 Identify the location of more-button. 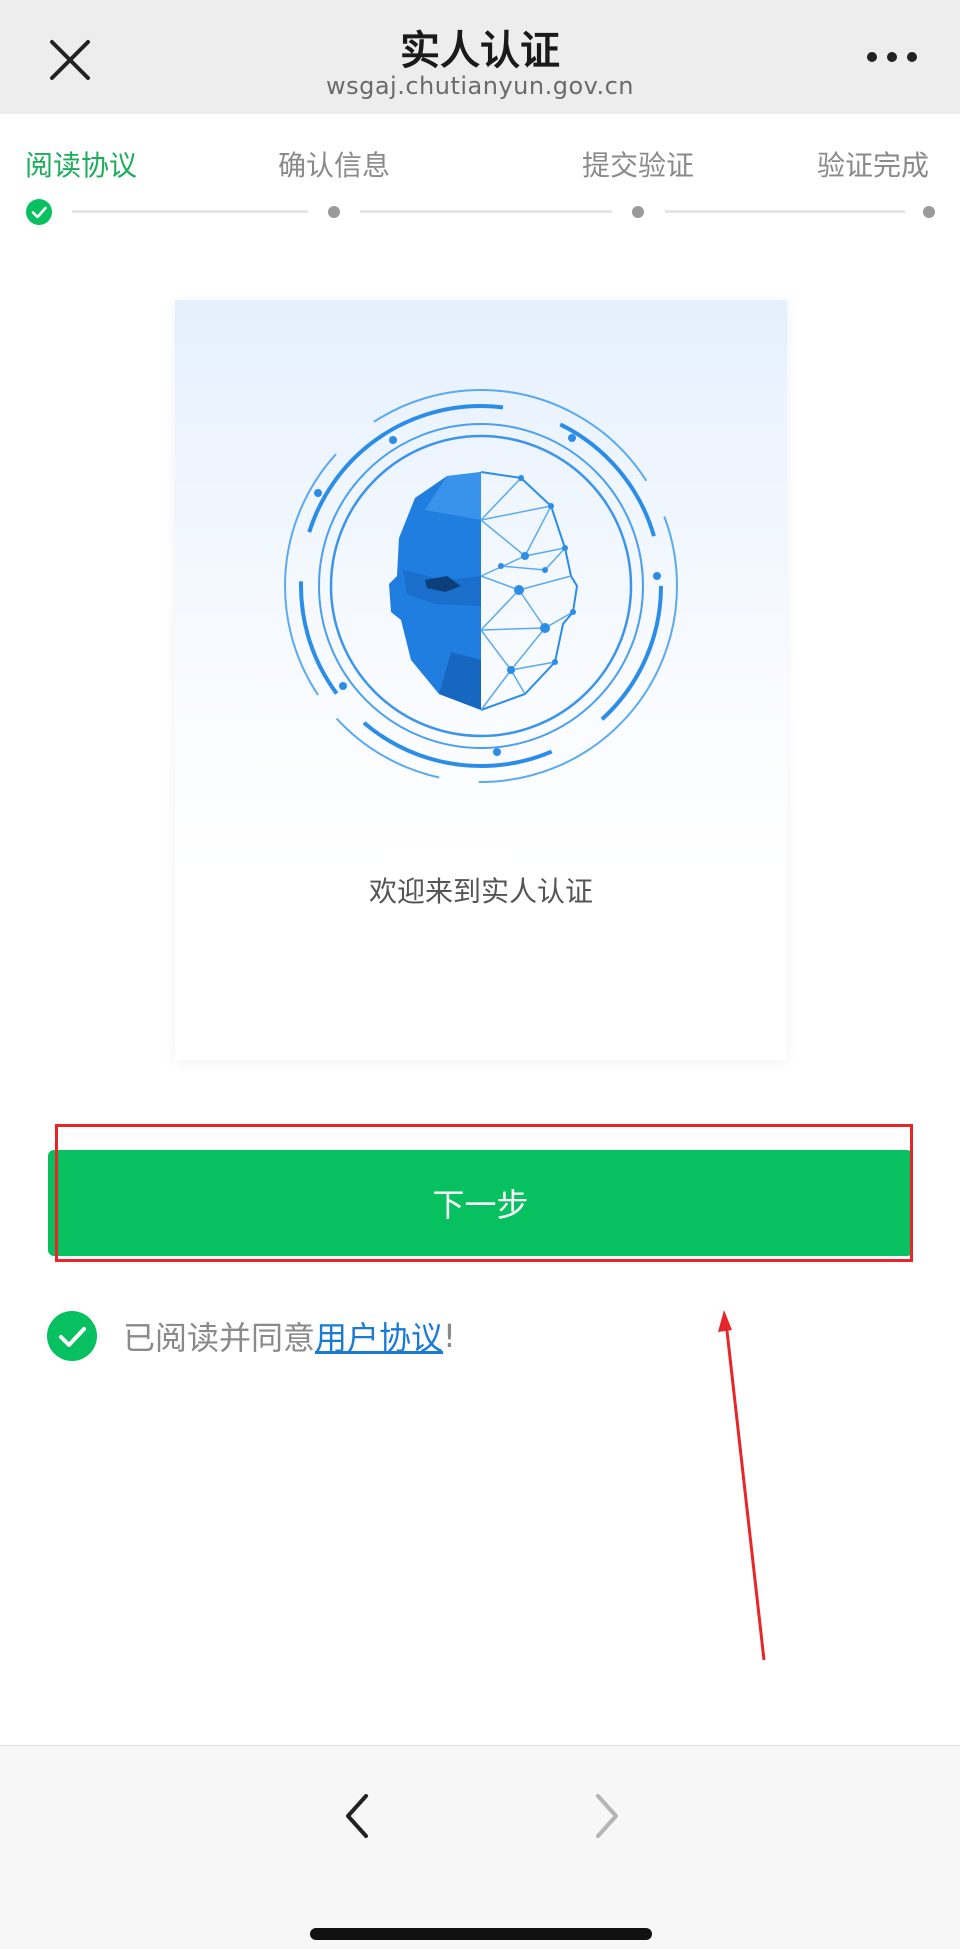
(892, 57).